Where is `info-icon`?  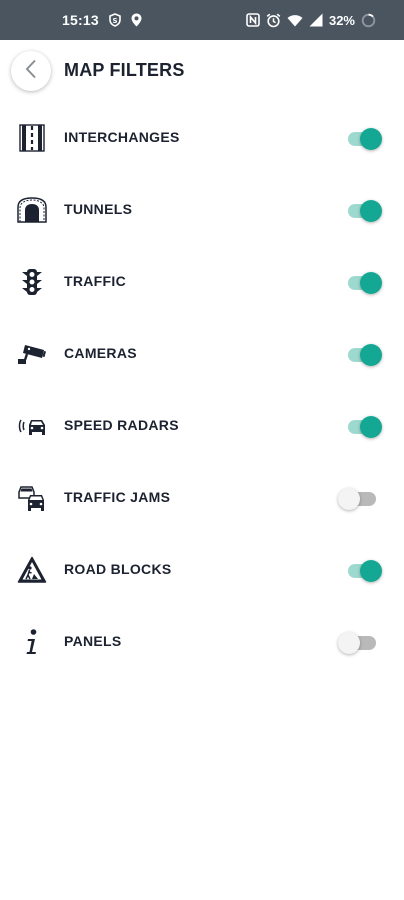 info-icon is located at coordinates (32, 642).